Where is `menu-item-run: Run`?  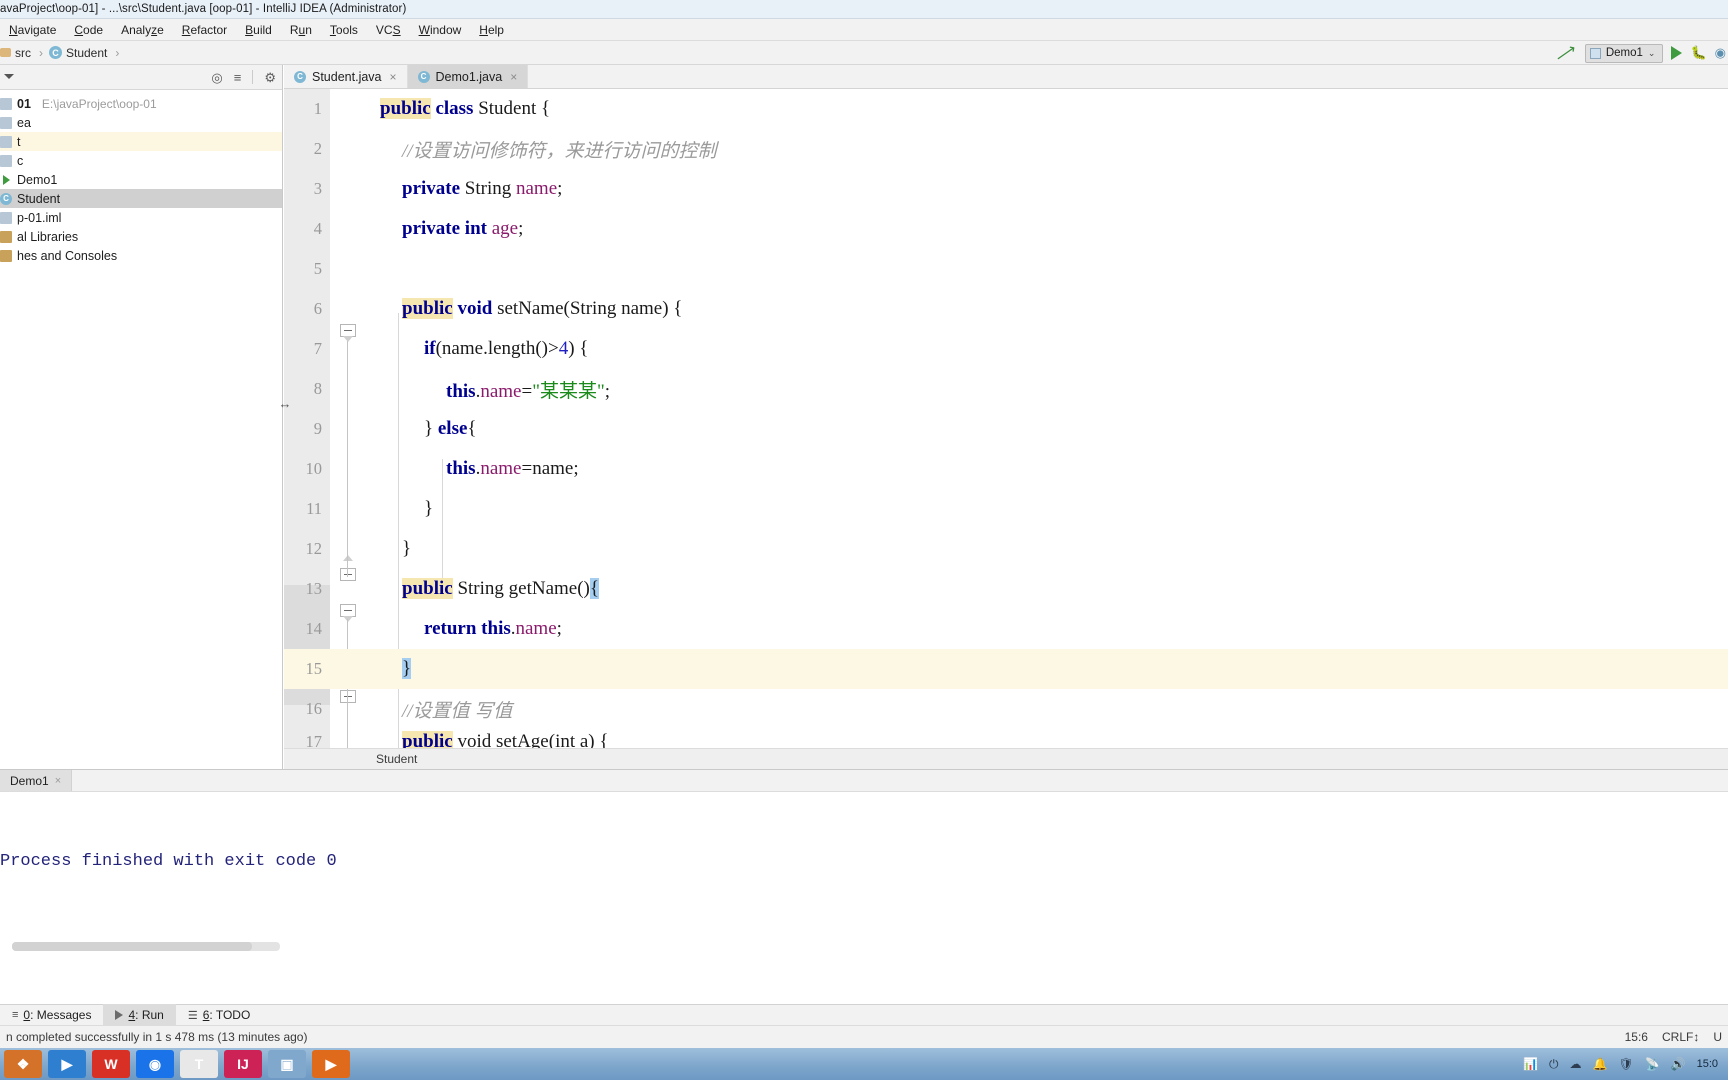 menu-item-run: Run is located at coordinates (301, 30).